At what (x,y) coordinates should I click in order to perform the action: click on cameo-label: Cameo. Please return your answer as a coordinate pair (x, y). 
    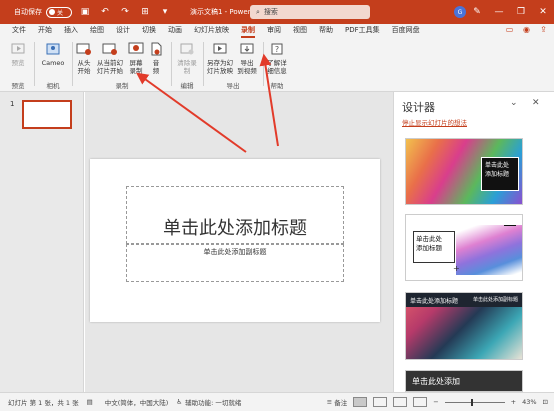
    Looking at the image, I should click on (53, 63).